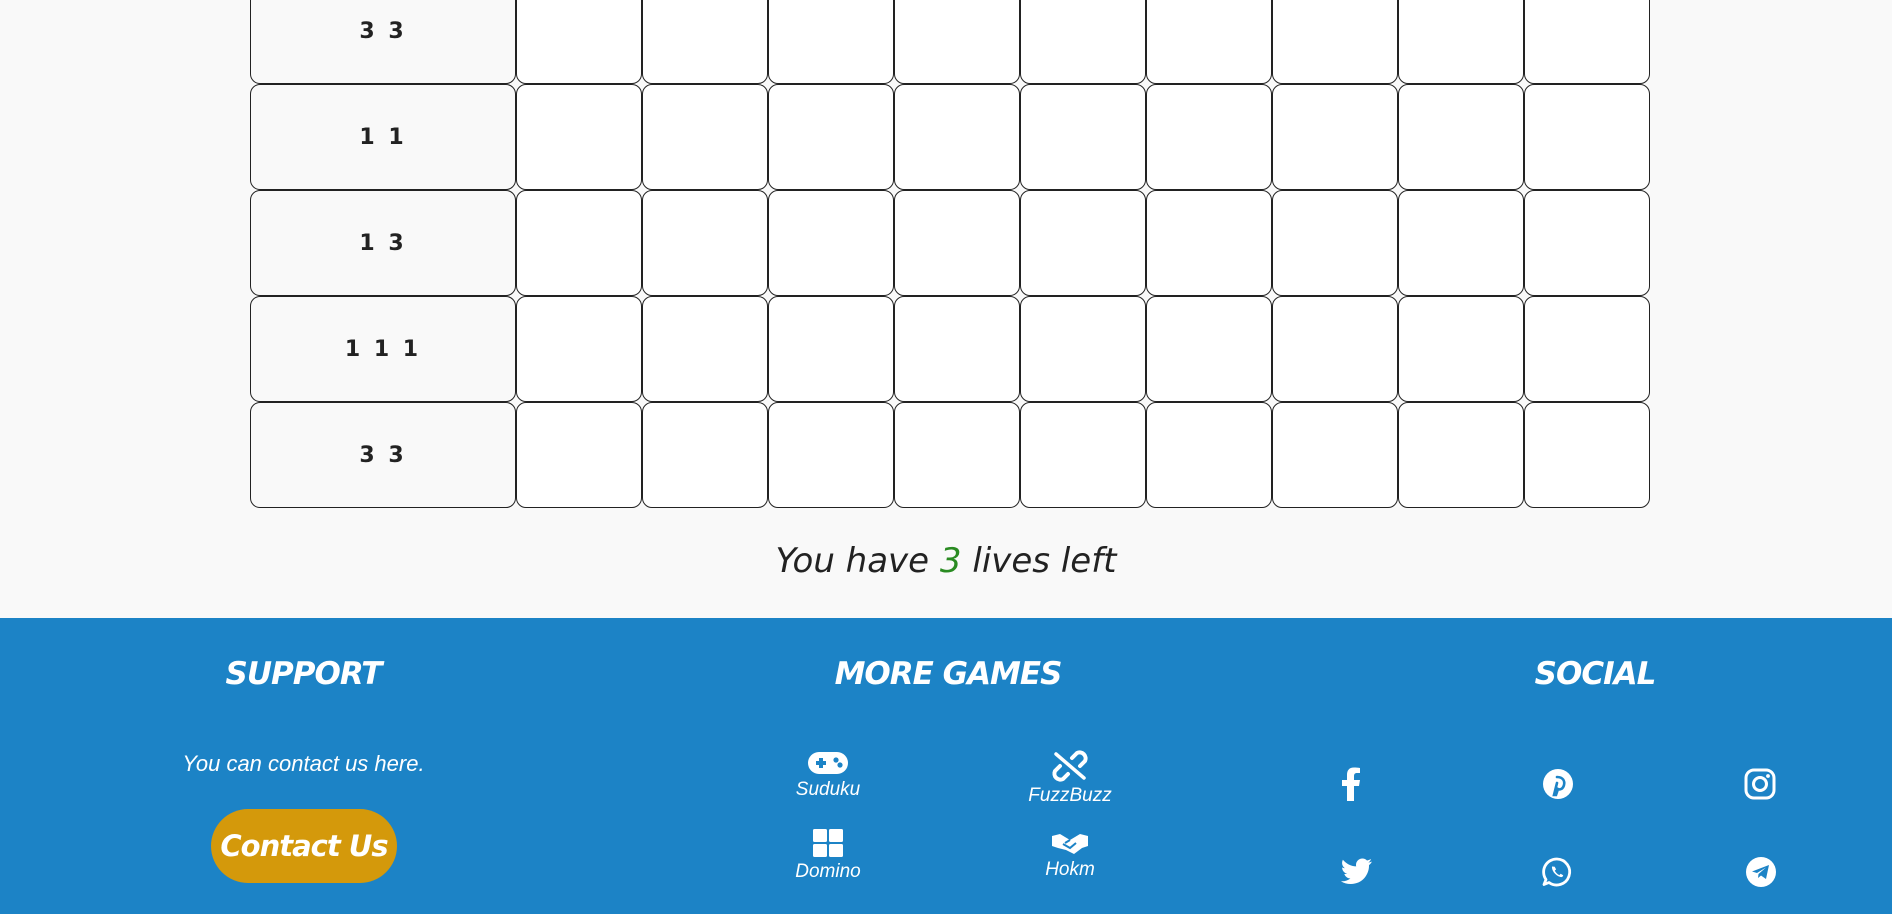 The height and width of the screenshot is (914, 1892). Describe the element at coordinates (383, 137) in the screenshot. I see `row-clue: 1 1` at that location.